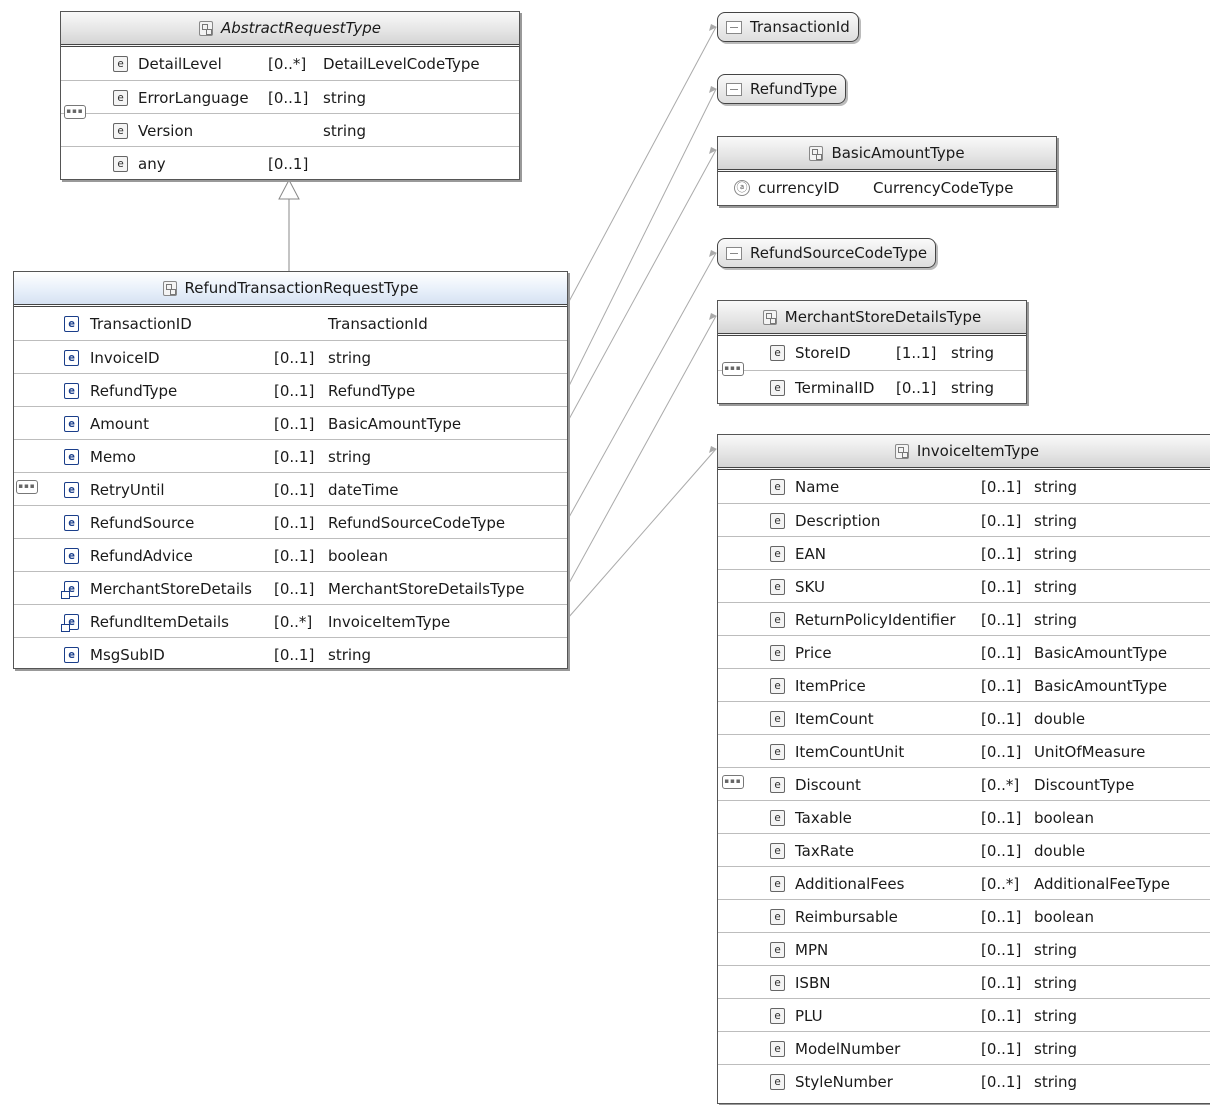  What do you see at coordinates (964, 915) in the screenshot?
I see `invoice-row: e Reimbursable [0..1] boolean` at bounding box center [964, 915].